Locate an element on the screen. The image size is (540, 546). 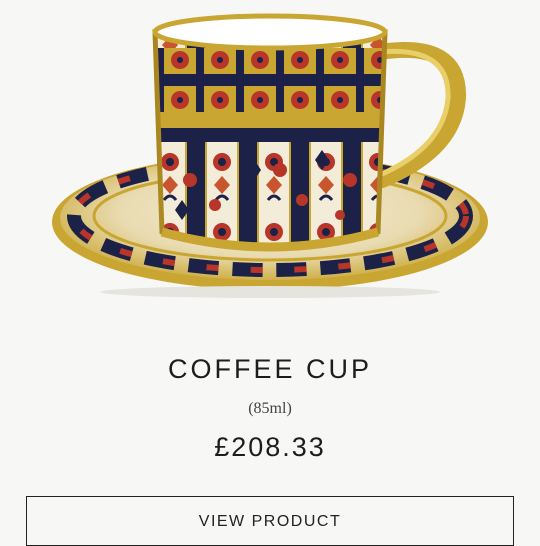
view-product-button: VIEW PRODUCT is located at coordinates (270, 521).